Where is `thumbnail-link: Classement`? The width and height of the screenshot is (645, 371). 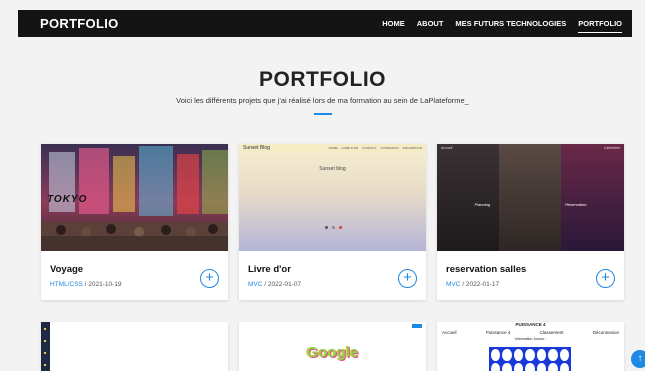
thumbnail-link: Classement is located at coordinates (551, 332).